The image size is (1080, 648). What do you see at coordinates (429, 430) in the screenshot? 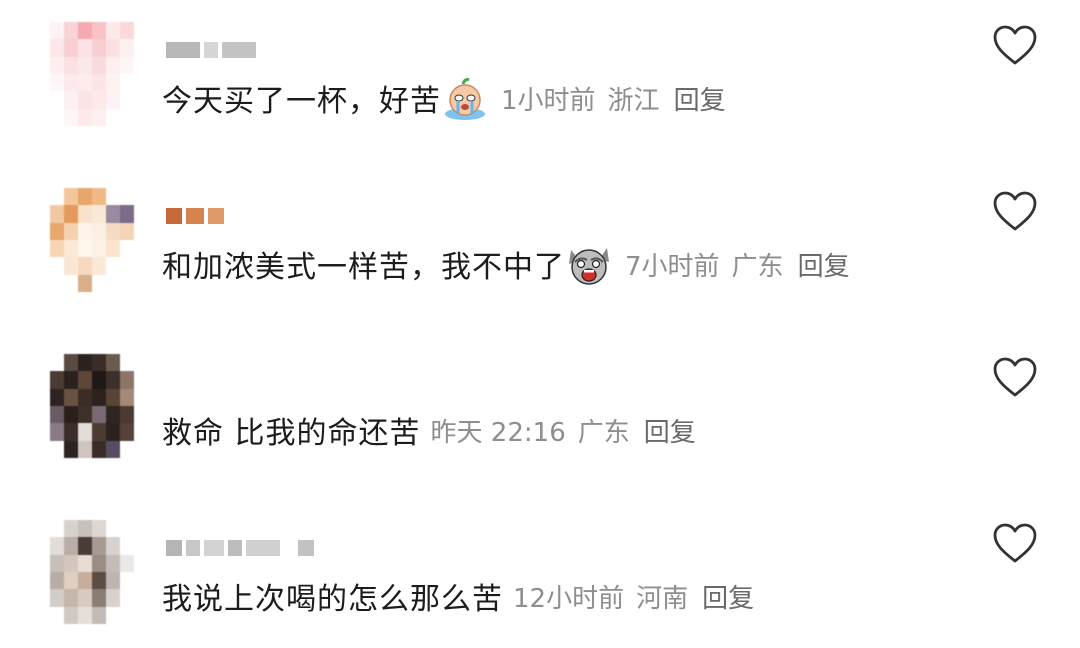
I see `comment-line: 救命 比我的命还苦 昨天 22:16 广东 回复` at bounding box center [429, 430].